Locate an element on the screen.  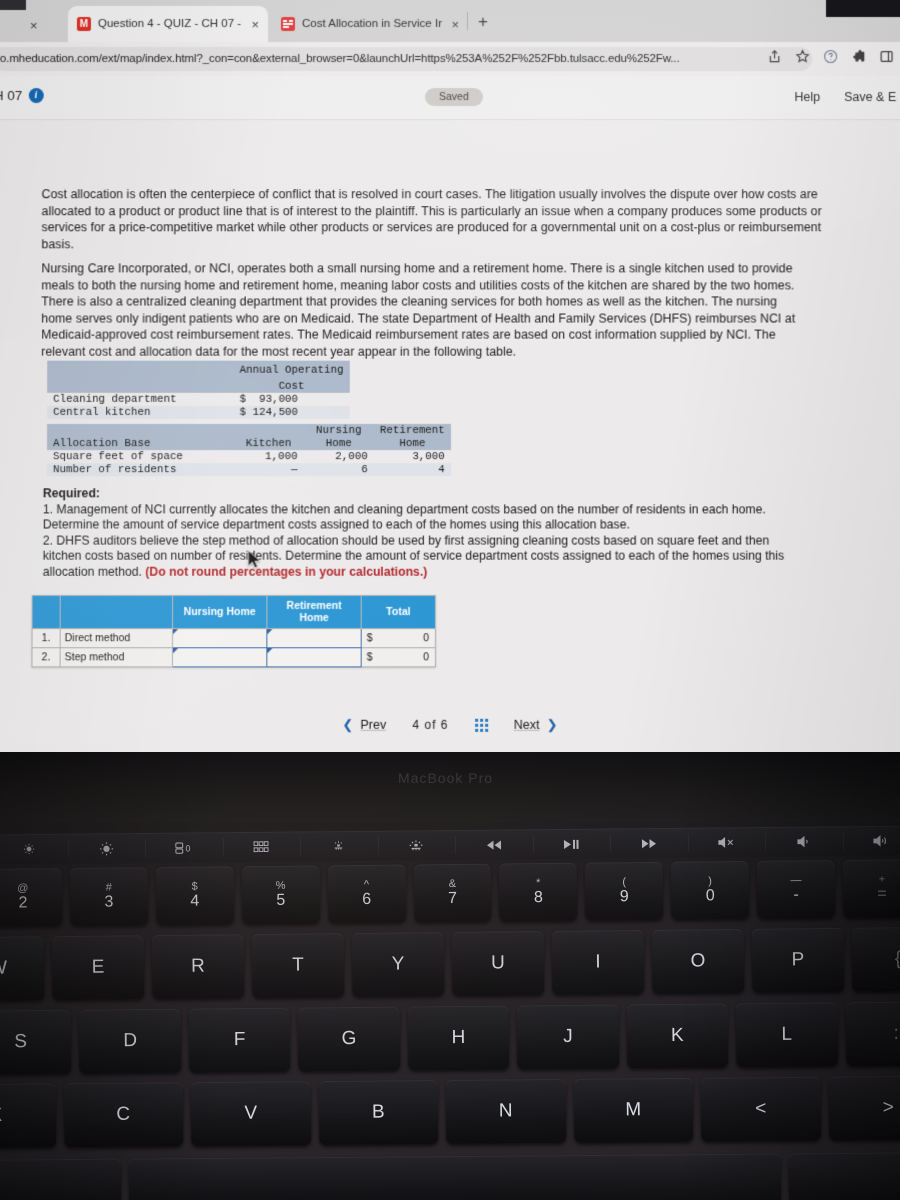
key-u: U is located at coordinates (498, 963).